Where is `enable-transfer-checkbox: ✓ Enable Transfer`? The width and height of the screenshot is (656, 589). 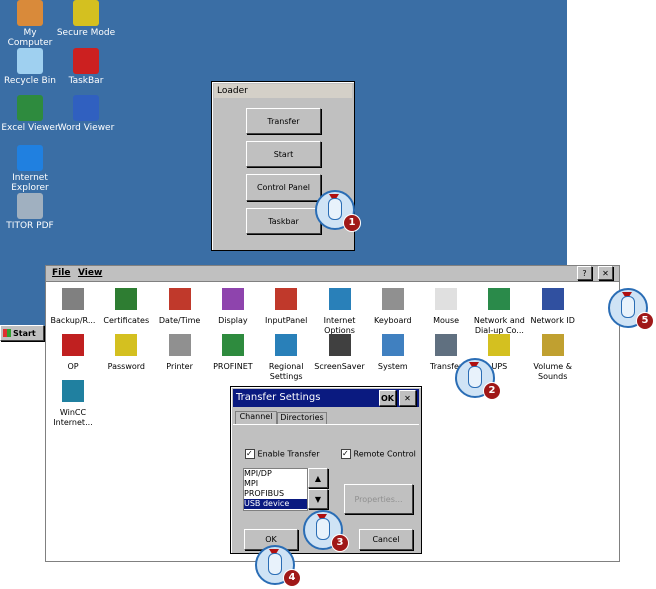 enable-transfer-checkbox: ✓ Enable Transfer is located at coordinates (282, 454).